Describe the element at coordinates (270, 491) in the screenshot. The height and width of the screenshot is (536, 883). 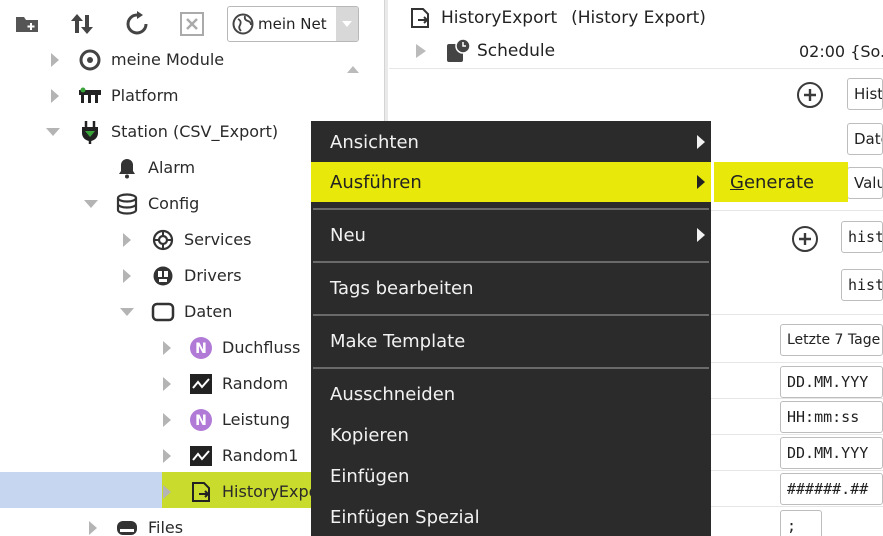
I see `tree-item-label: HistoryExpo` at that location.